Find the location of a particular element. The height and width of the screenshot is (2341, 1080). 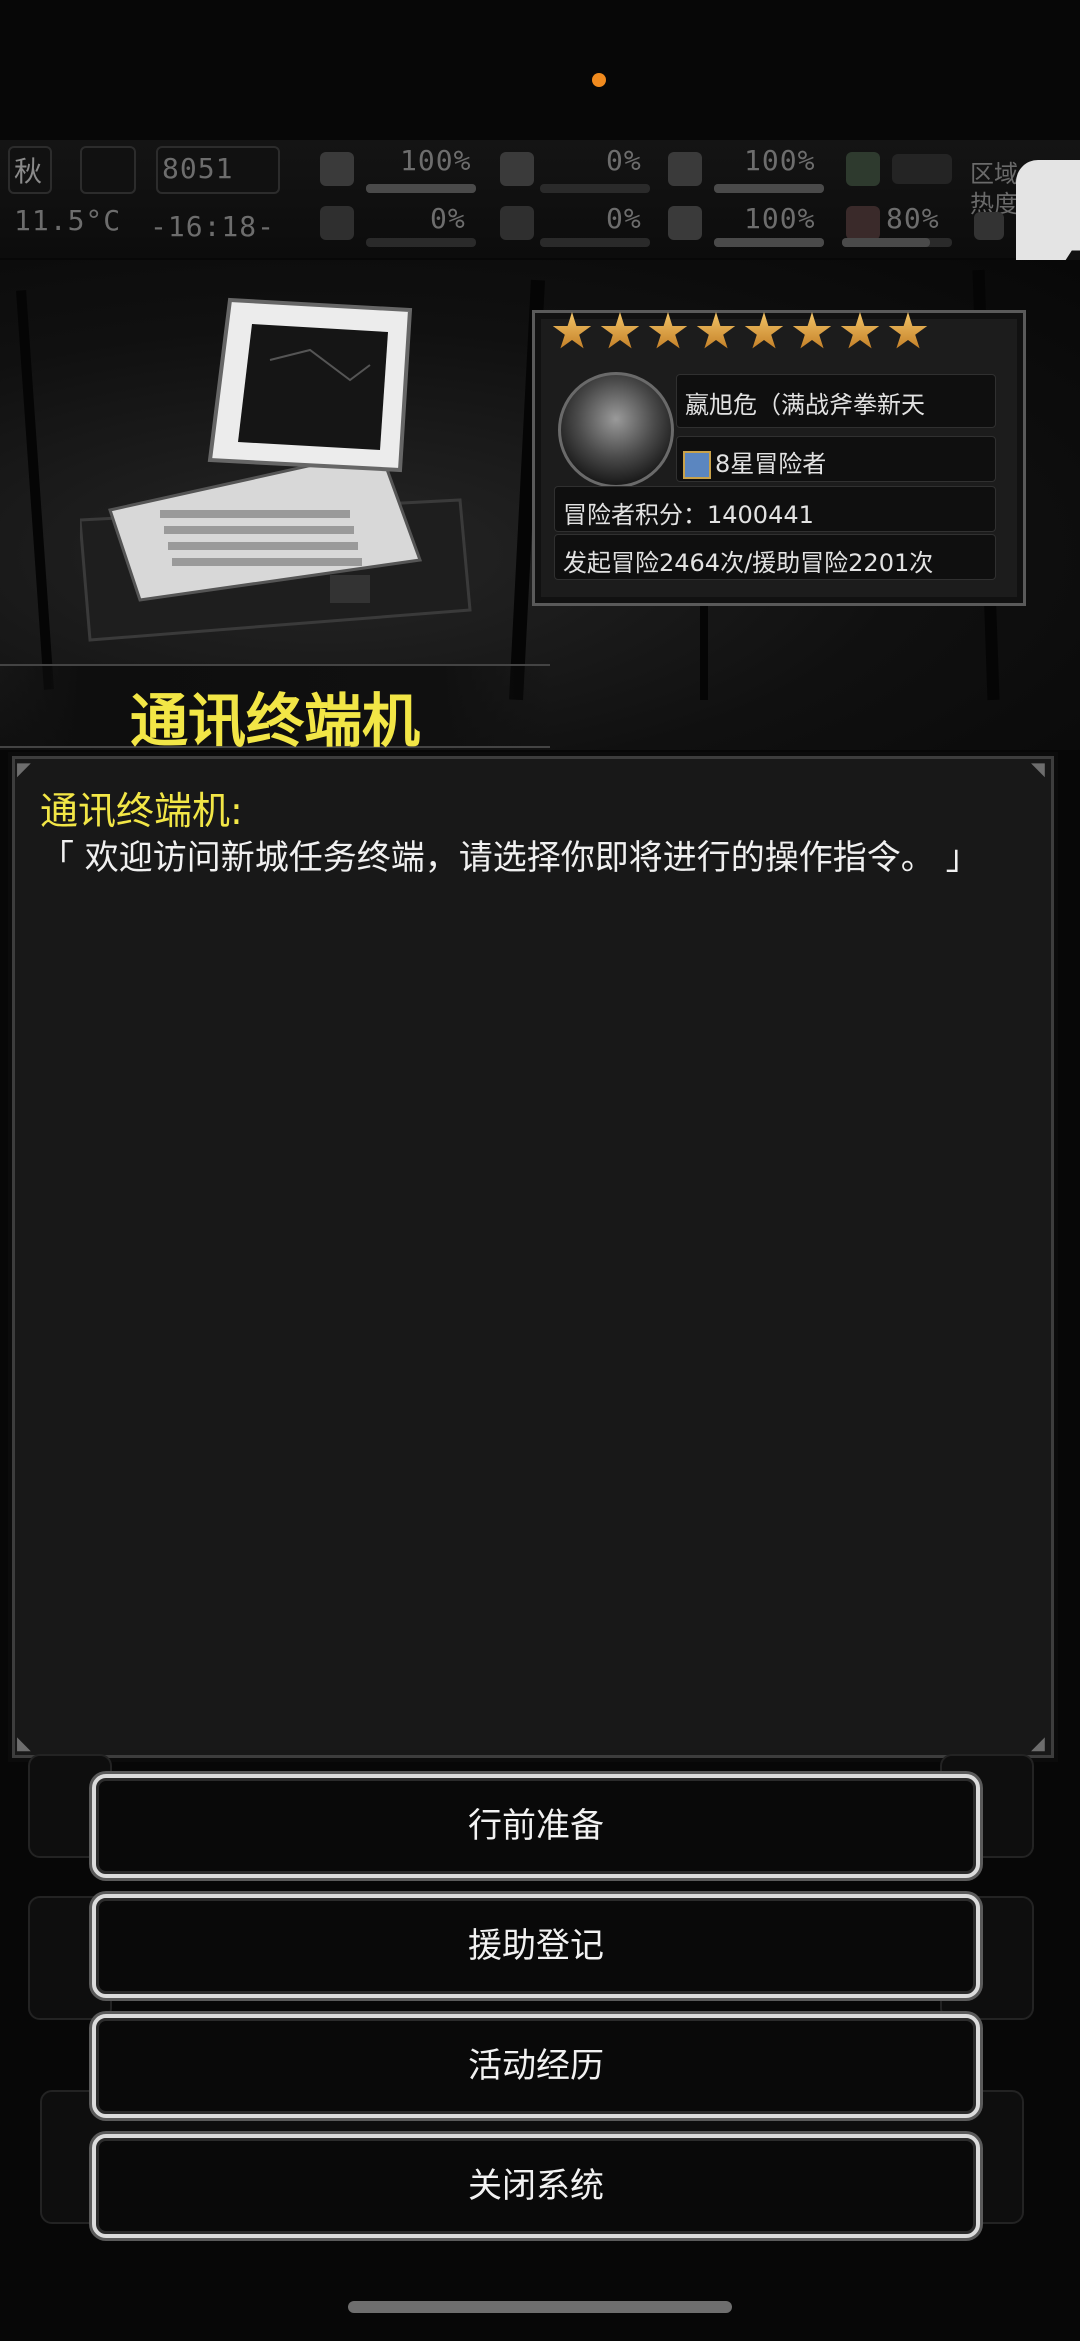

season-label: 秋 is located at coordinates (29, 171).